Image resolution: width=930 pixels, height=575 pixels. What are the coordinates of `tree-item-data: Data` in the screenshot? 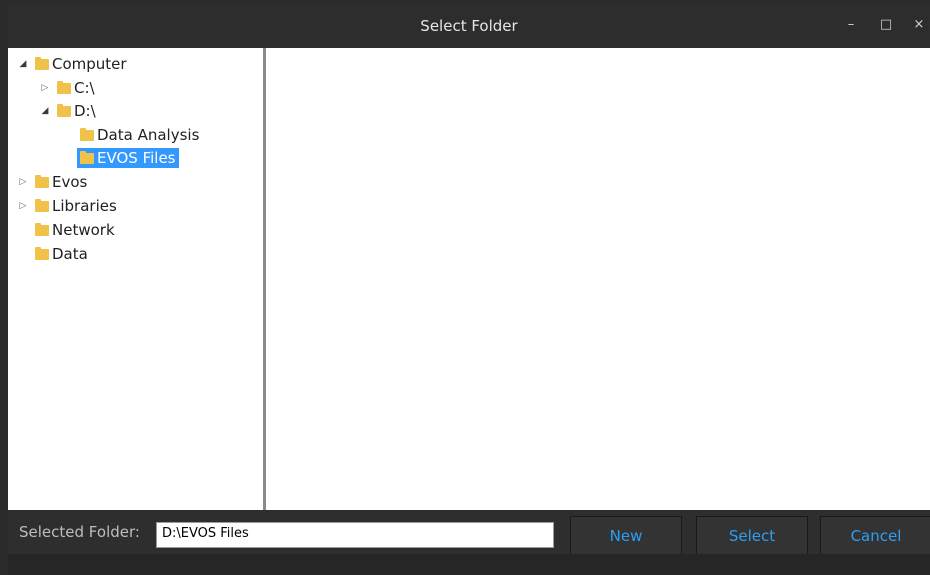 It's located at (61, 254).